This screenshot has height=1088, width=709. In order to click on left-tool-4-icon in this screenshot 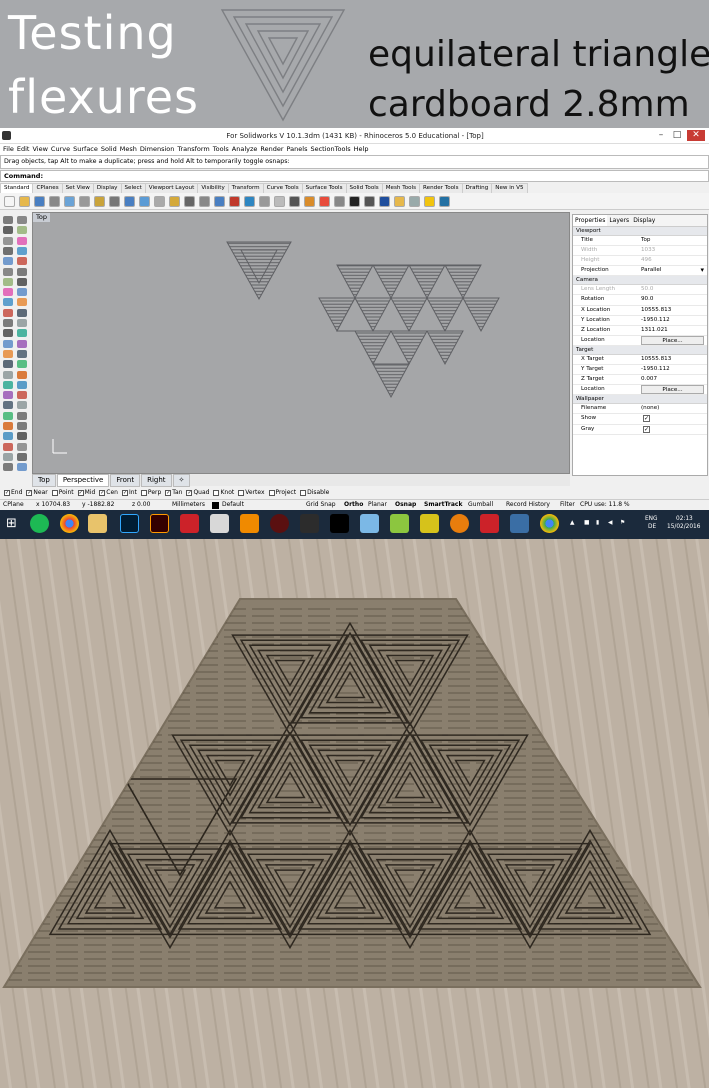, I will do `click(22, 230)`.